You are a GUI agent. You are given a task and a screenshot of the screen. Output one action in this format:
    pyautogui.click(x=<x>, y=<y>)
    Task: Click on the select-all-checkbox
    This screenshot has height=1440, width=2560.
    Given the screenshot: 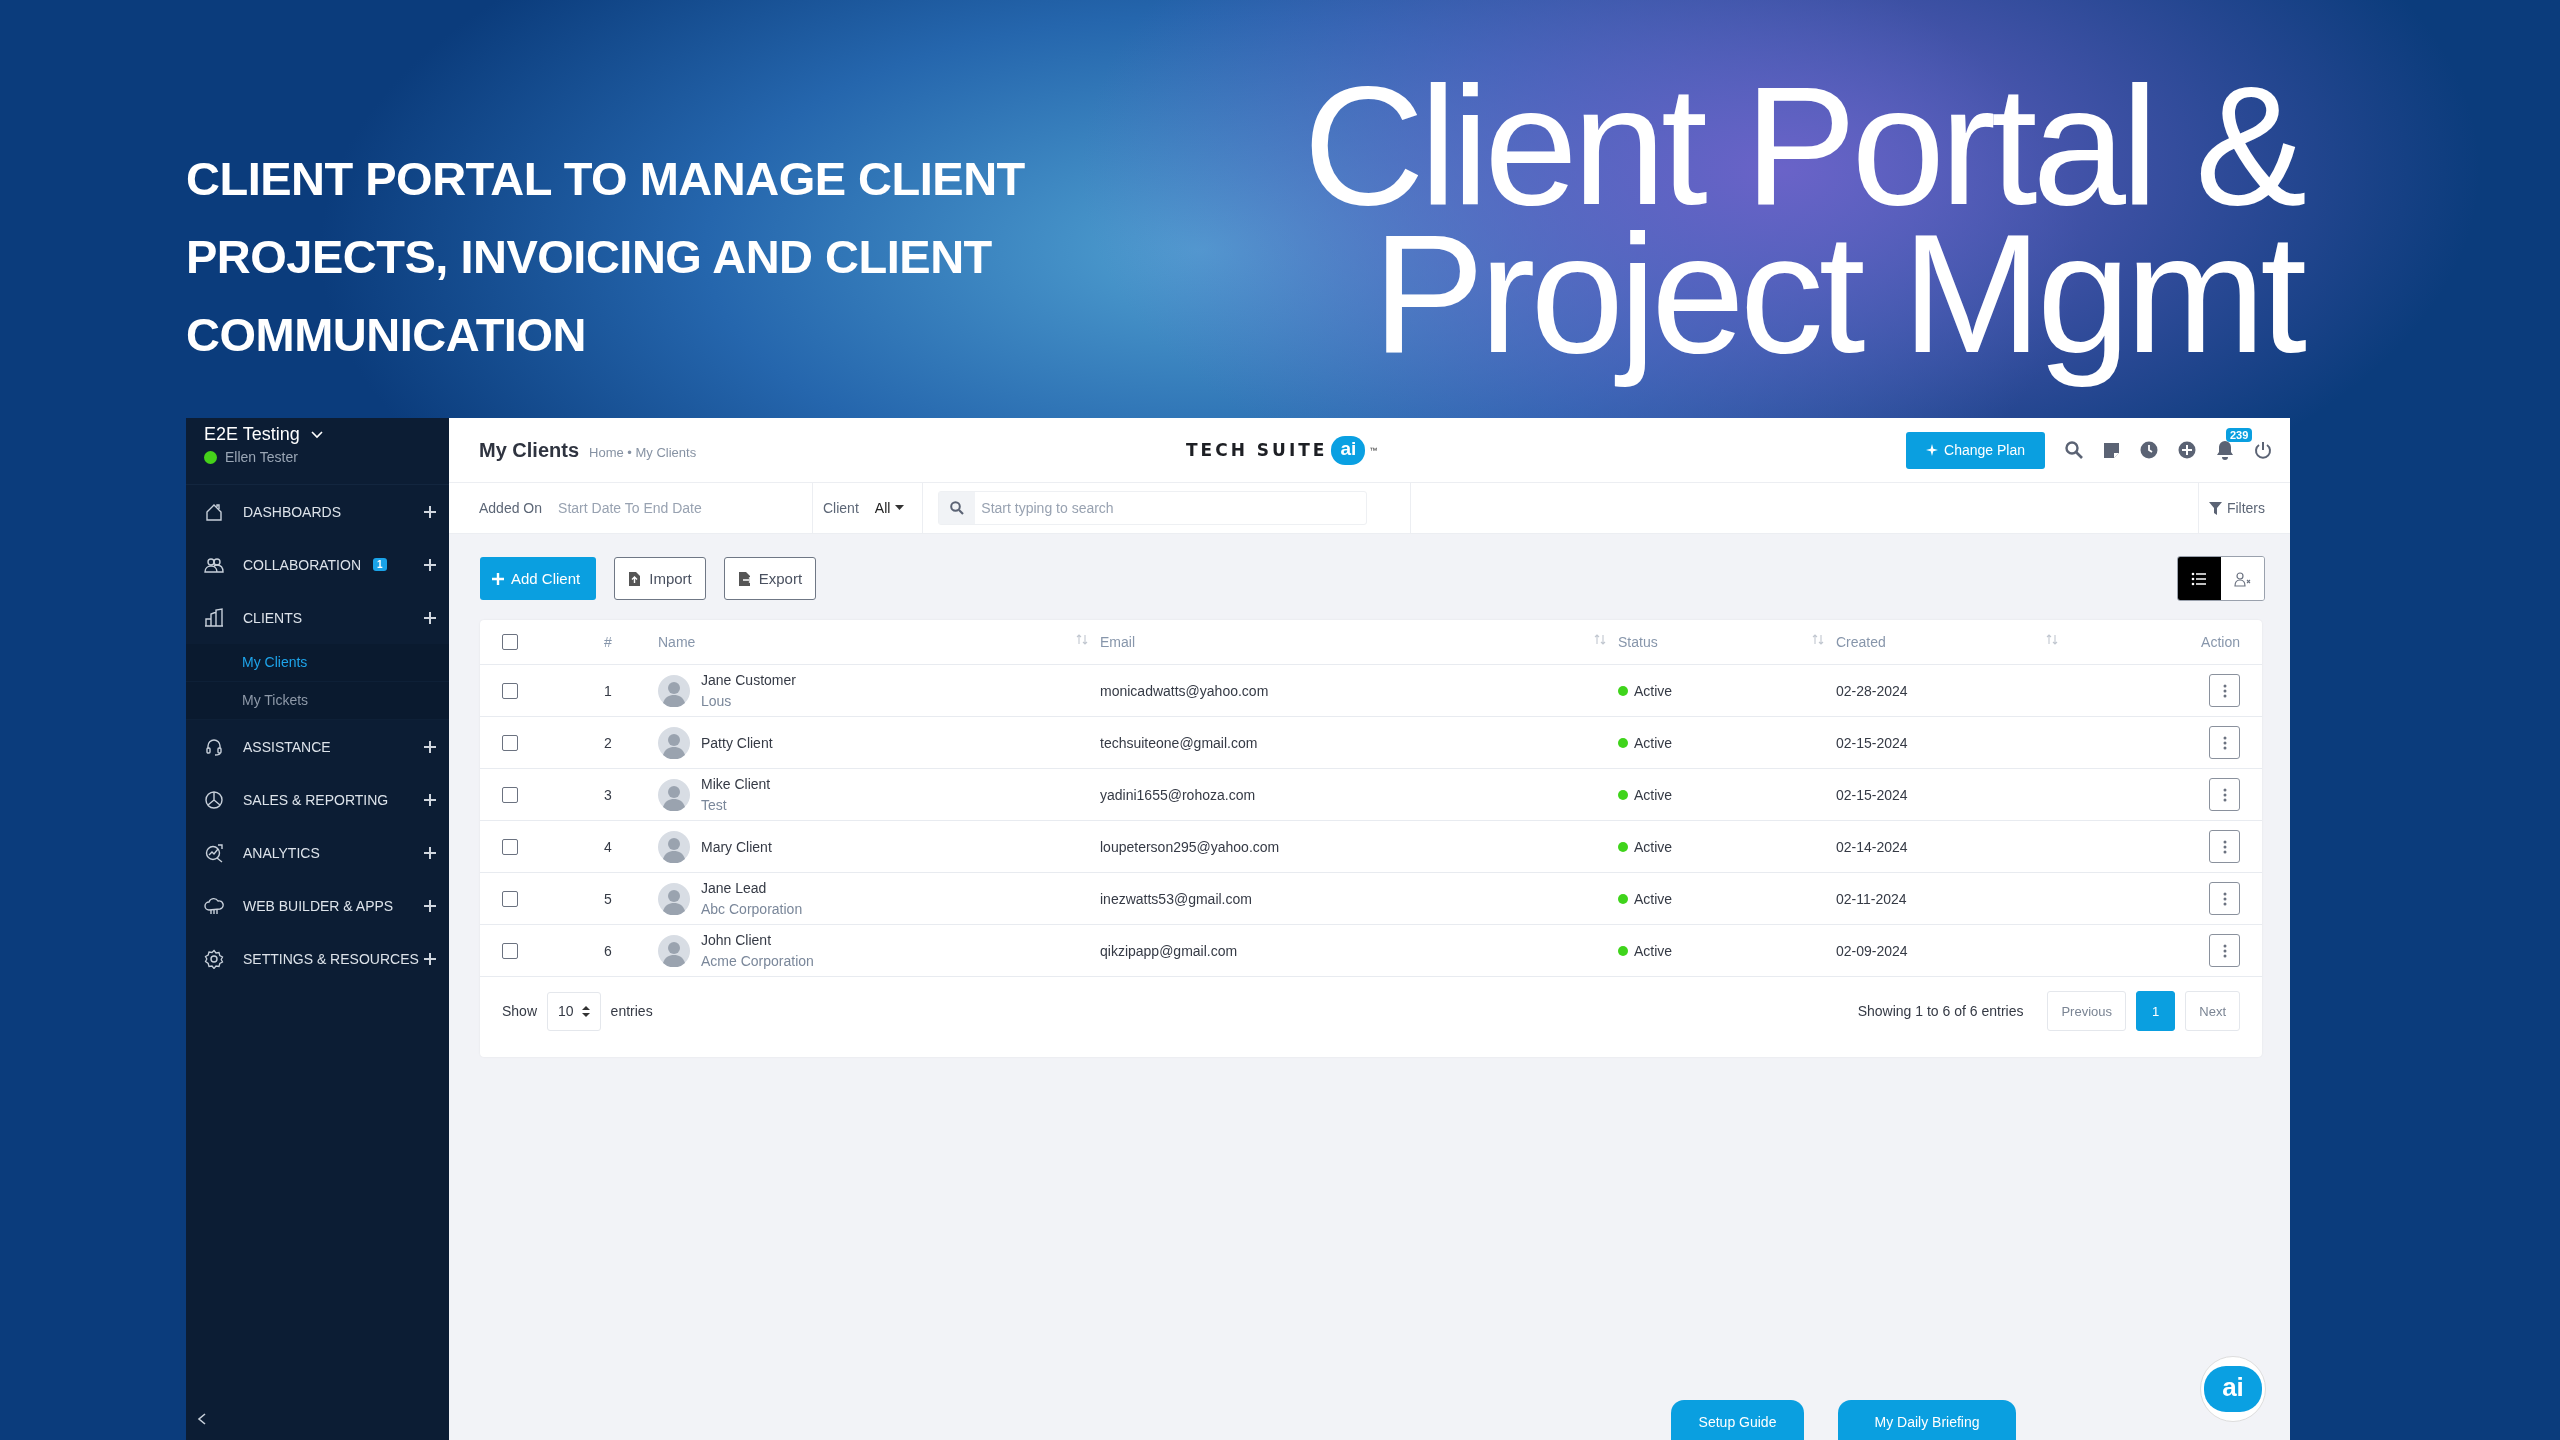 What is the action you would take?
    pyautogui.click(x=510, y=642)
    